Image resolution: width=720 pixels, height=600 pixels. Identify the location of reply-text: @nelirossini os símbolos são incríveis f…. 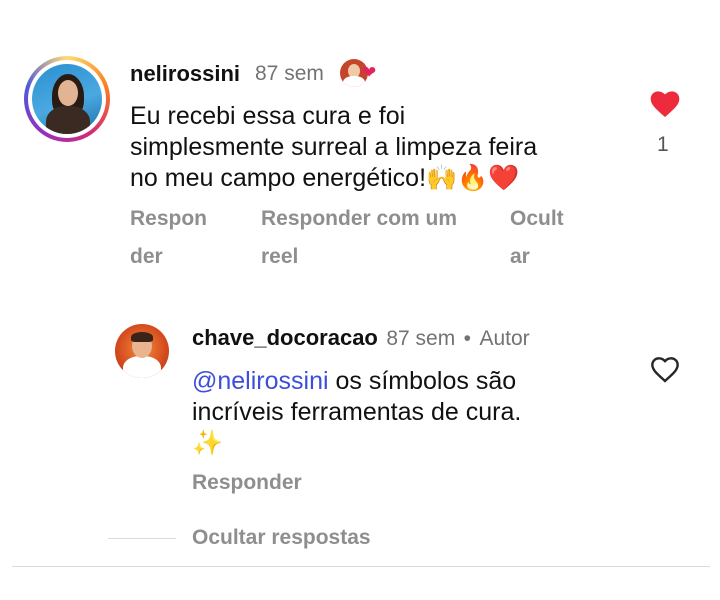
(356, 412).